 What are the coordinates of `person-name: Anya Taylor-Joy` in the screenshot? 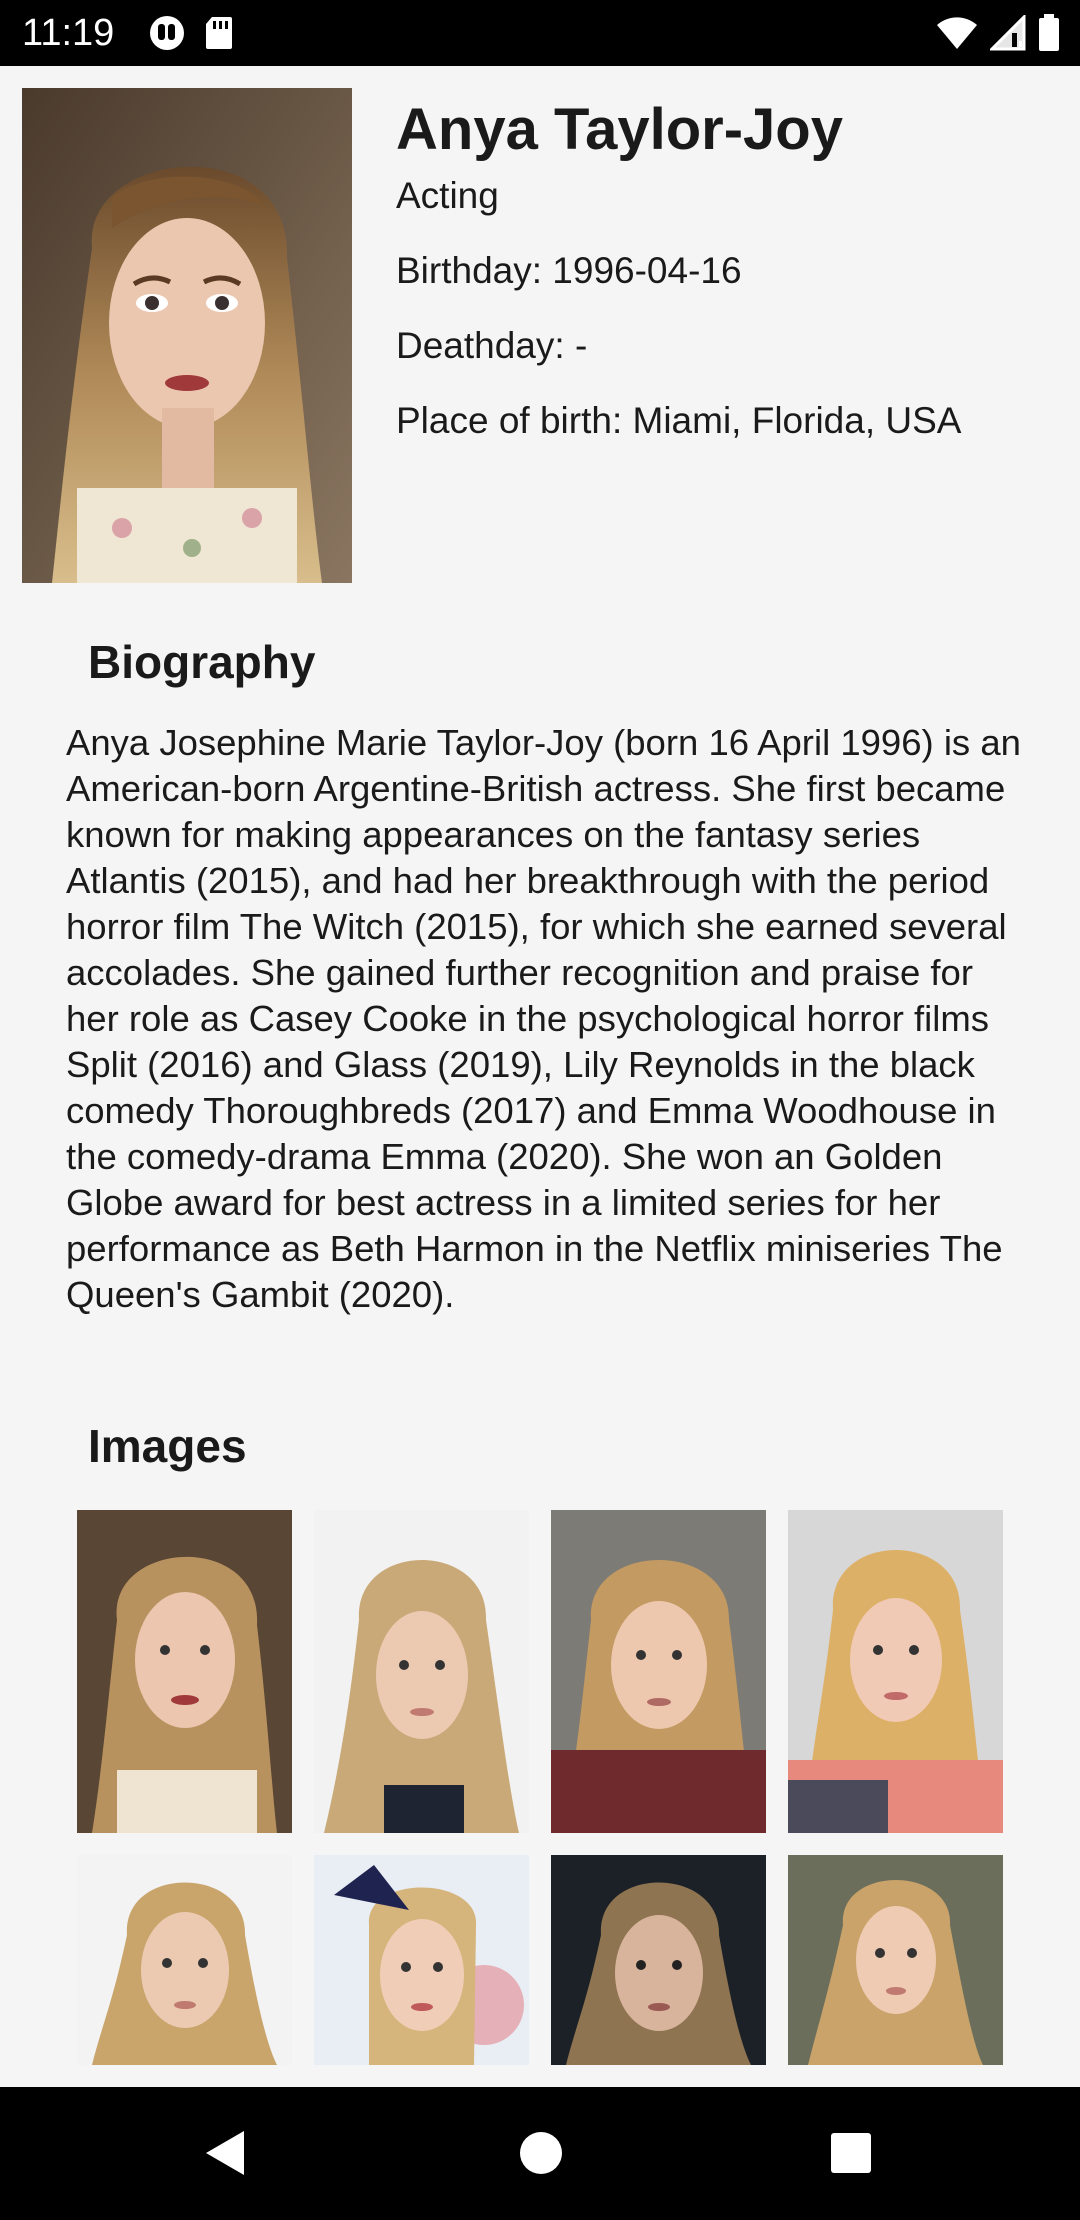 It's located at (619, 129).